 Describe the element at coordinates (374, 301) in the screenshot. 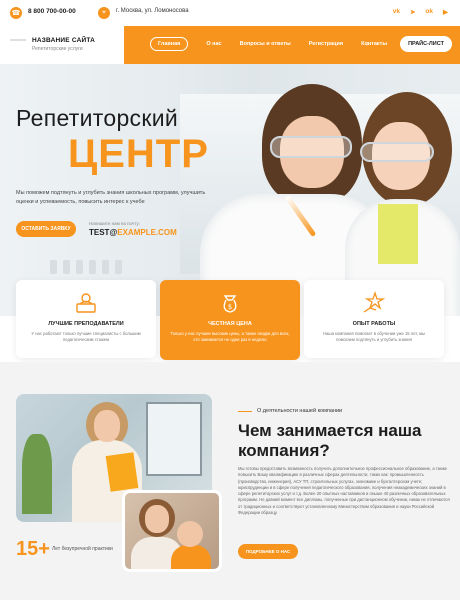

I see `star-hand-icon` at that location.